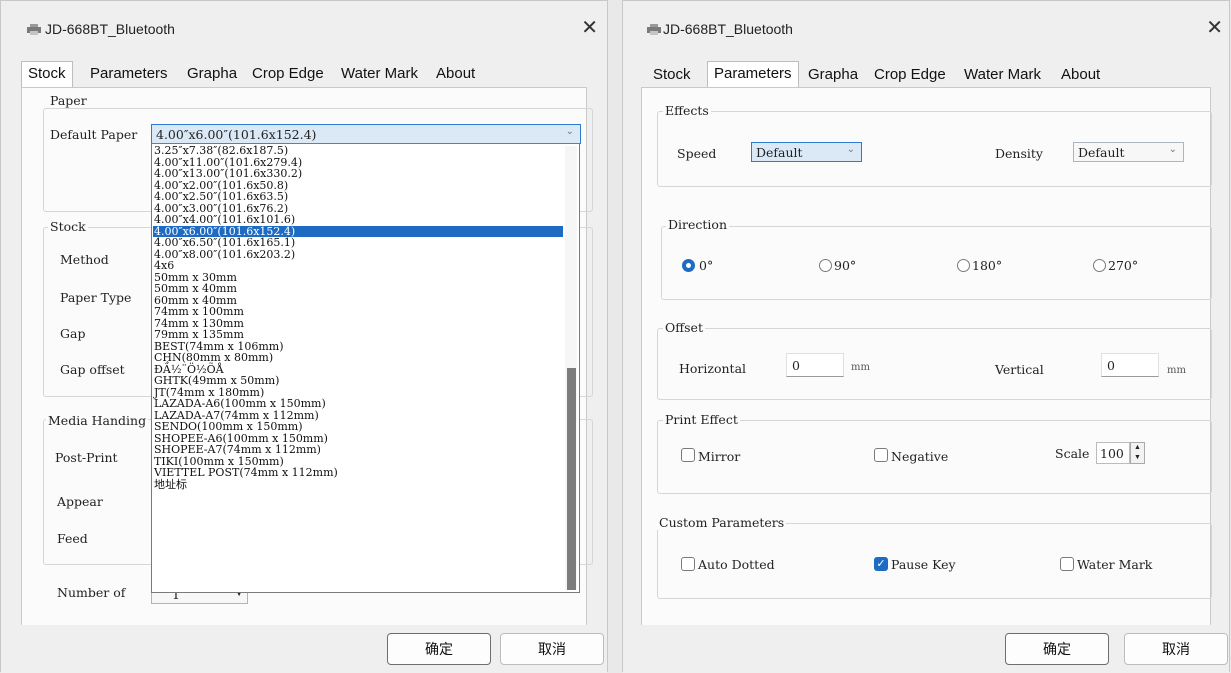 The width and height of the screenshot is (1231, 673). I want to click on pause-key-label: Pause Key, so click(923, 564).